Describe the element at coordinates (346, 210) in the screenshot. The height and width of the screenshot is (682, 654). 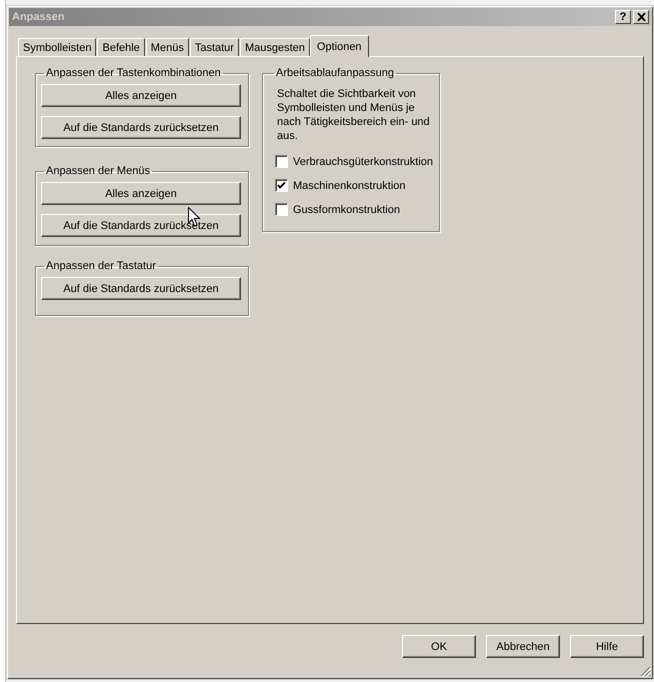
I see `checkbox-label: Gussformkonstruktion` at that location.